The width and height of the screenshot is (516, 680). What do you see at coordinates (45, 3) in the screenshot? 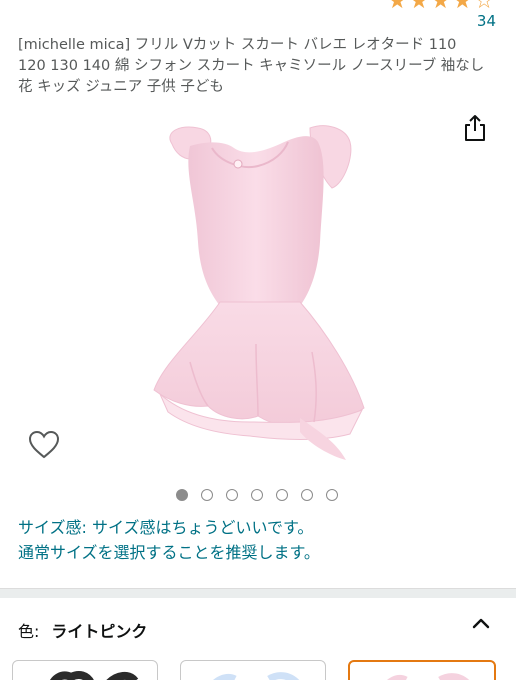
I see `cut-off-text: — — —` at bounding box center [45, 3].